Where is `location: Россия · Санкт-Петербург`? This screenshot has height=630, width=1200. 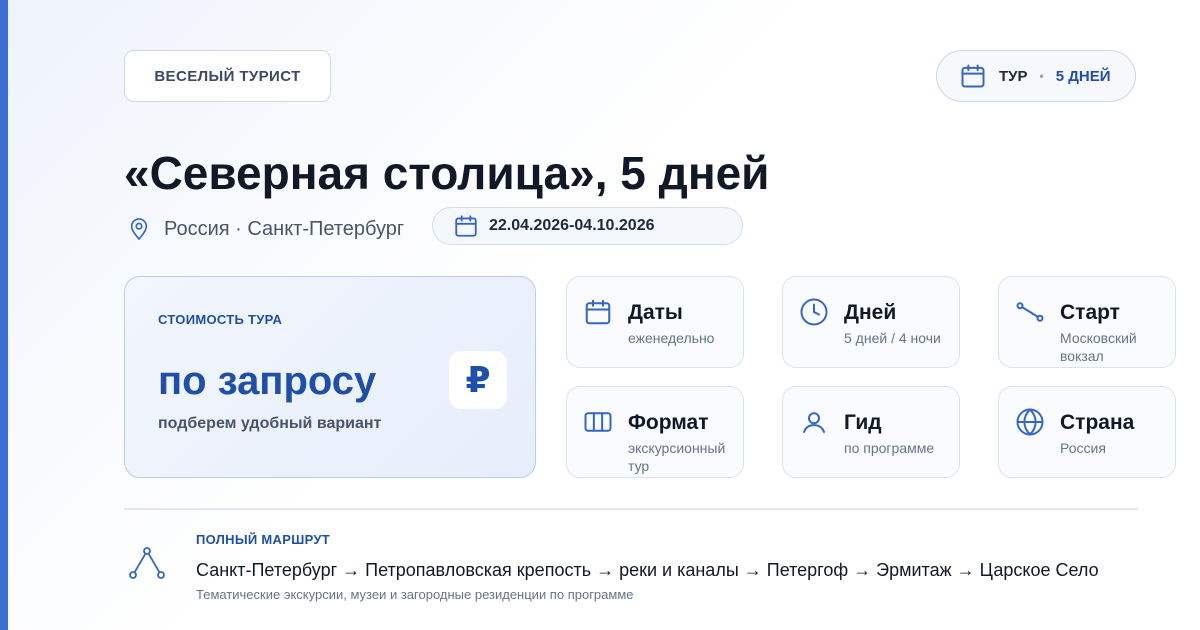 location: Россия · Санкт-Петербург is located at coordinates (266, 229).